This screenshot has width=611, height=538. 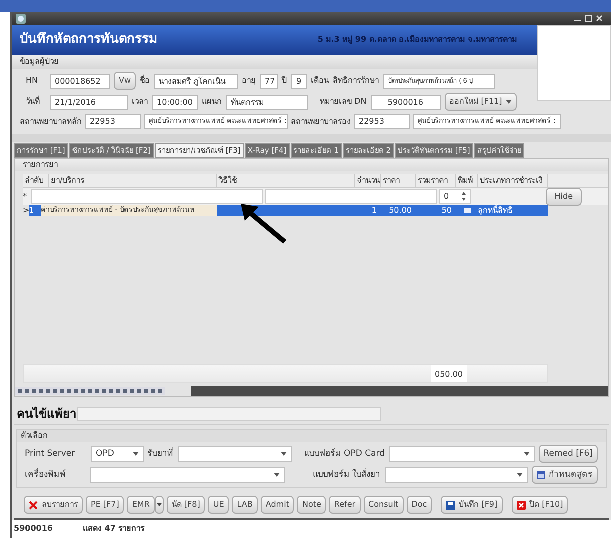 I want to click on action-button: UE, so click(x=219, y=505).